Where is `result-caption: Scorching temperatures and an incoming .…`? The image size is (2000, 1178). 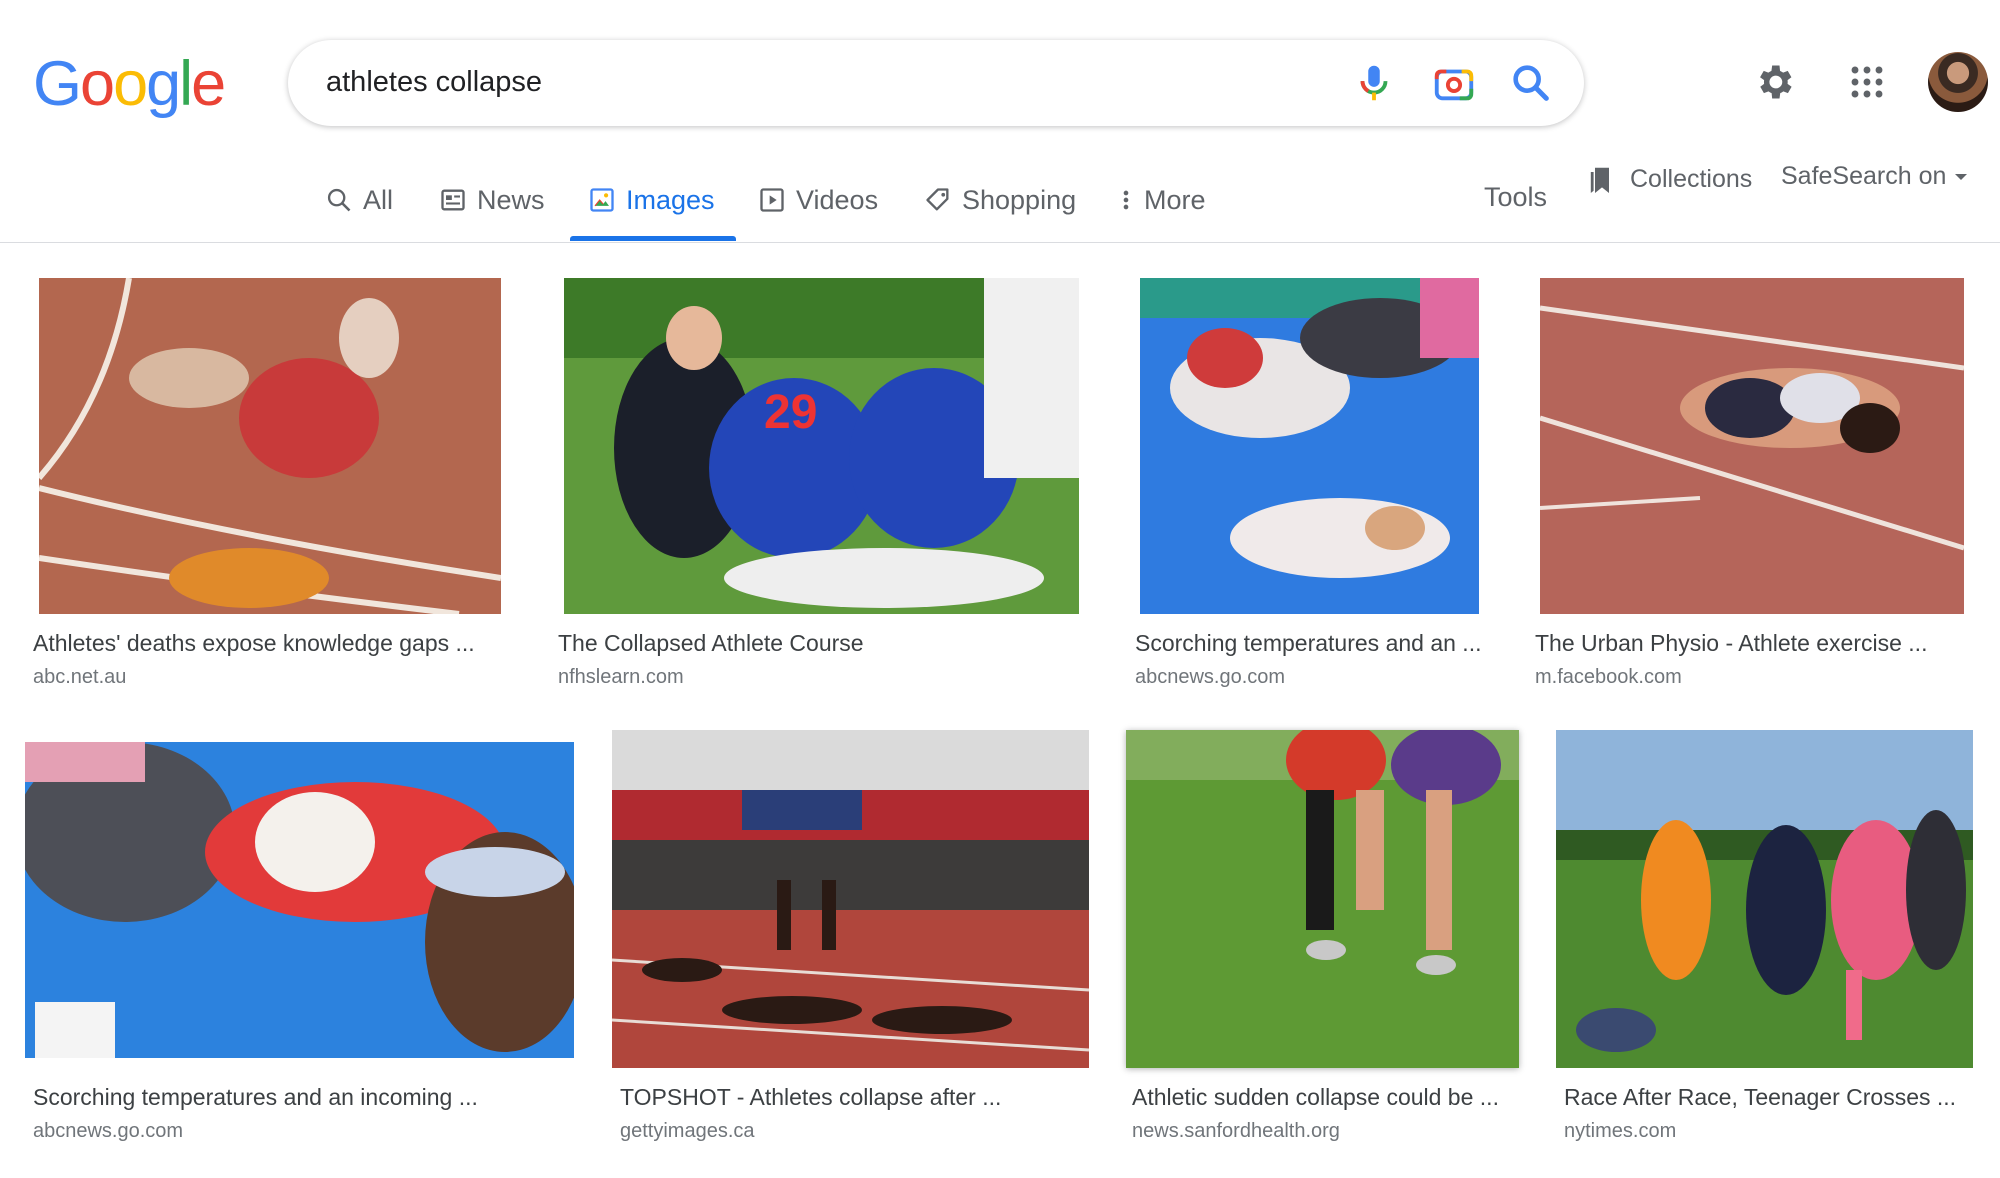
result-caption: Scorching temperatures and an incoming .… is located at coordinates (308, 1097).